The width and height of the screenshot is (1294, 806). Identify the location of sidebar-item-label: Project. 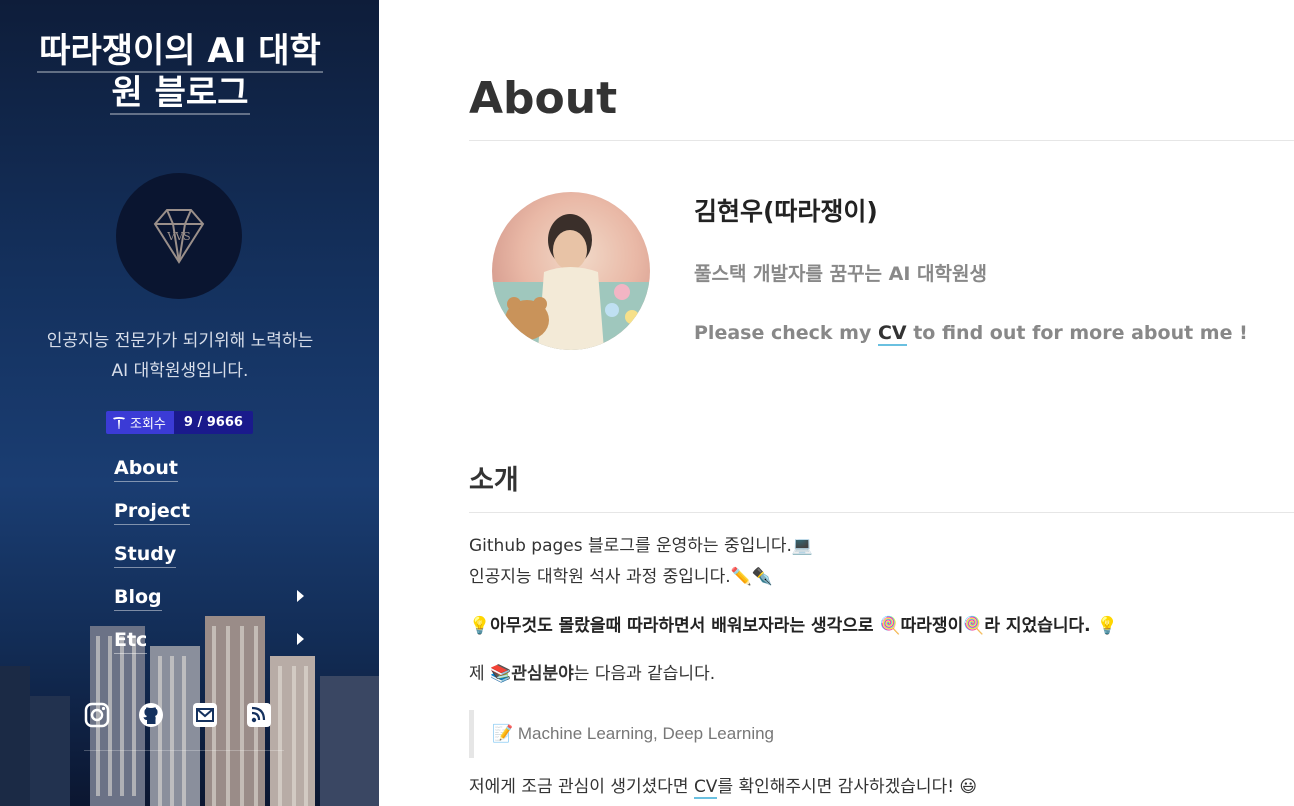
(152, 512).